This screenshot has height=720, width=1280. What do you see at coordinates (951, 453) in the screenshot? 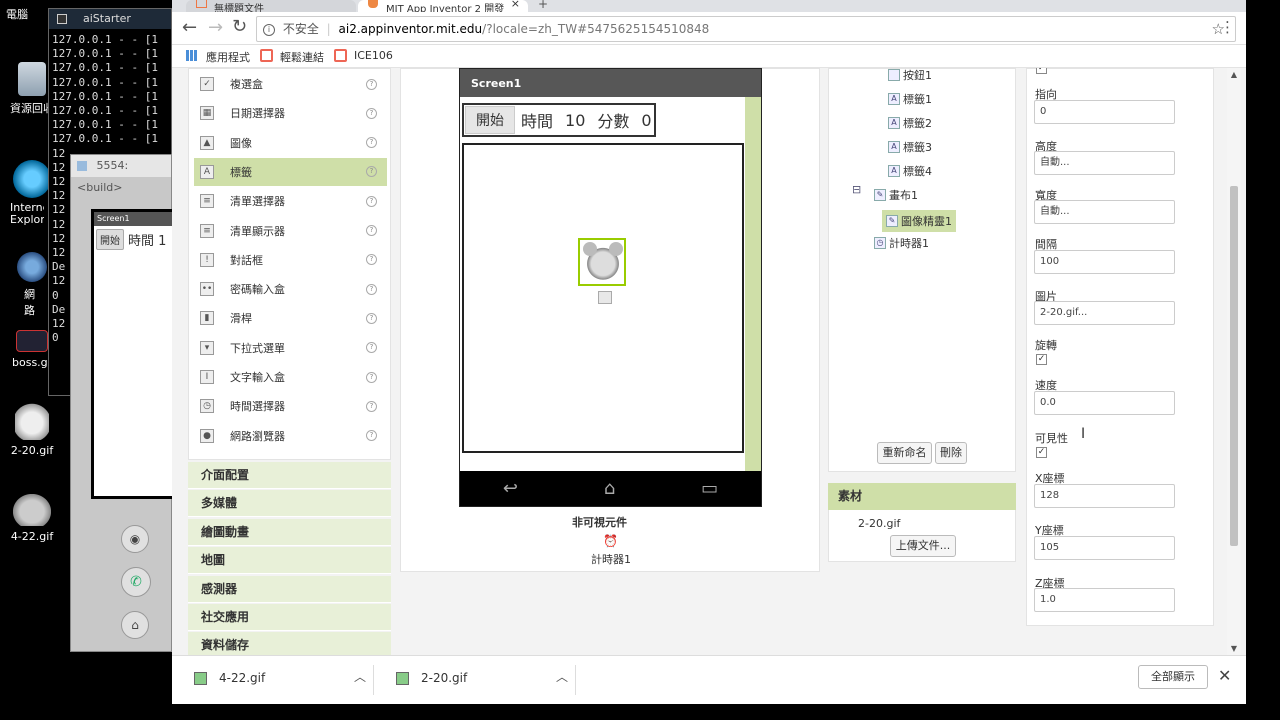
I see `delete-button: 刪除` at bounding box center [951, 453].